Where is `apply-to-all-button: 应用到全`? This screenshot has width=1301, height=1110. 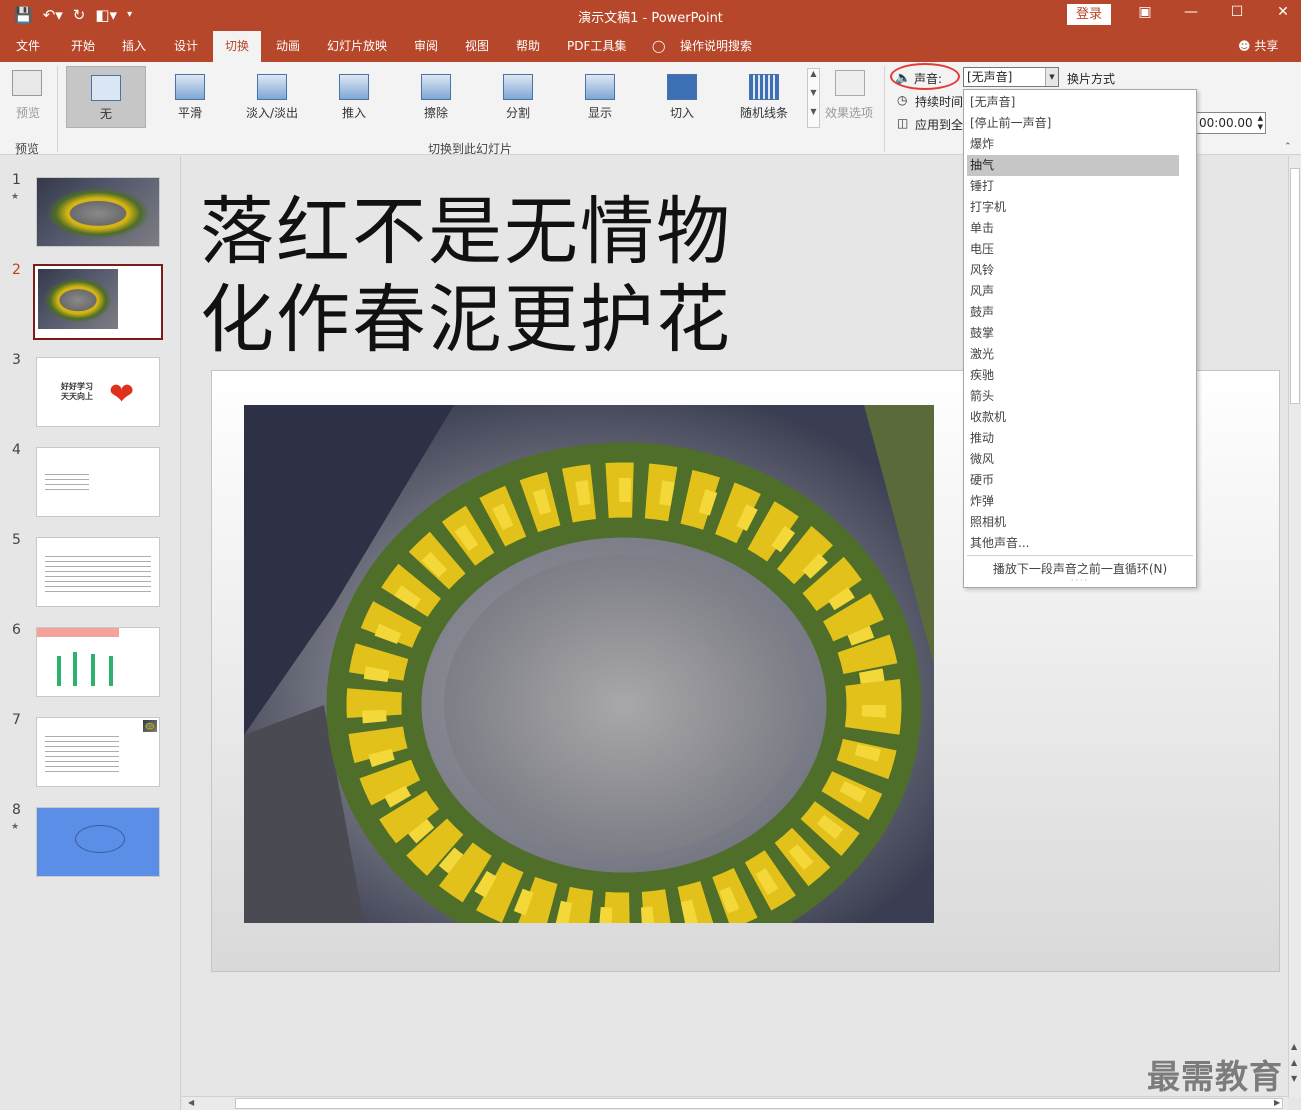
apply-to-all-button: 应用到全 is located at coordinates (939, 124).